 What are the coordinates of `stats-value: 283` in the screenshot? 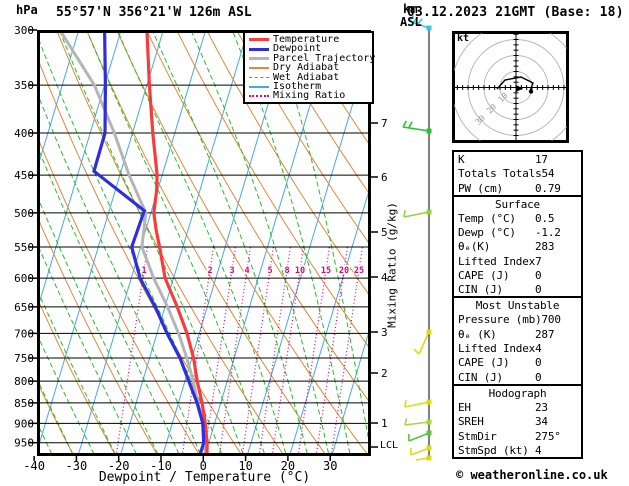 It's located at (545, 247).